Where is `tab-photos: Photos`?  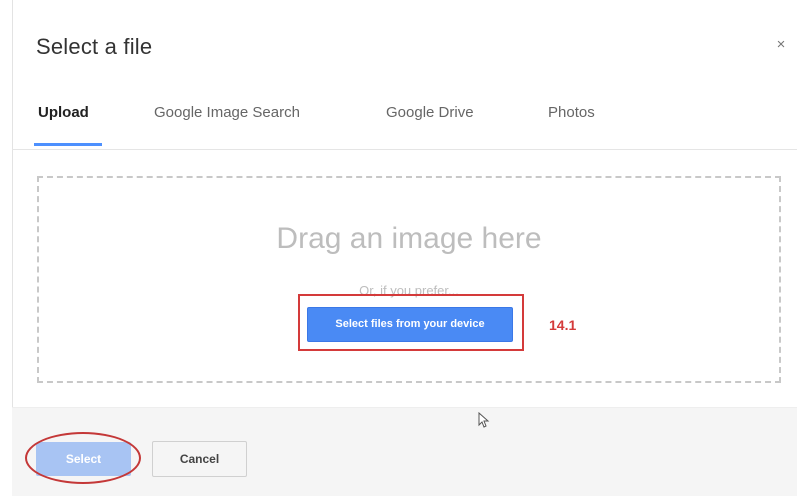
tab-photos: Photos is located at coordinates (571, 112).